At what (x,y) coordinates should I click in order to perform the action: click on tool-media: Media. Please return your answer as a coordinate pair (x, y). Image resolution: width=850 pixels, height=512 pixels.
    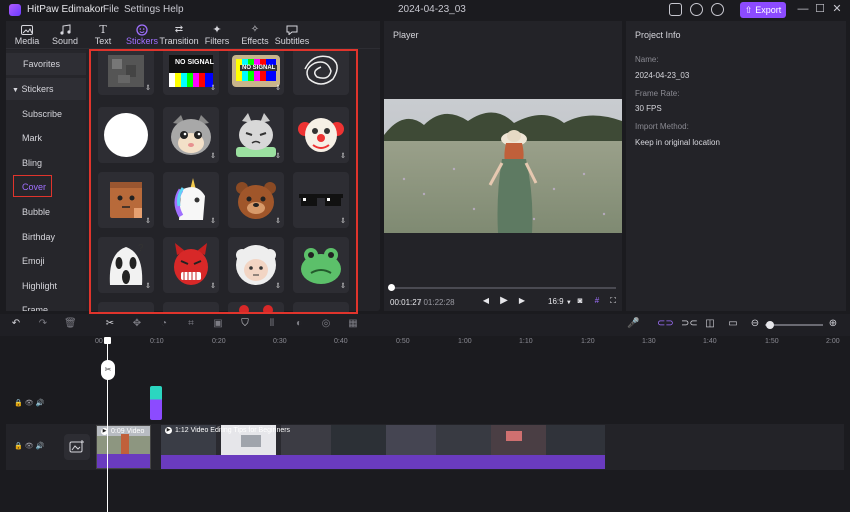
    Looking at the image, I should click on (27, 35).